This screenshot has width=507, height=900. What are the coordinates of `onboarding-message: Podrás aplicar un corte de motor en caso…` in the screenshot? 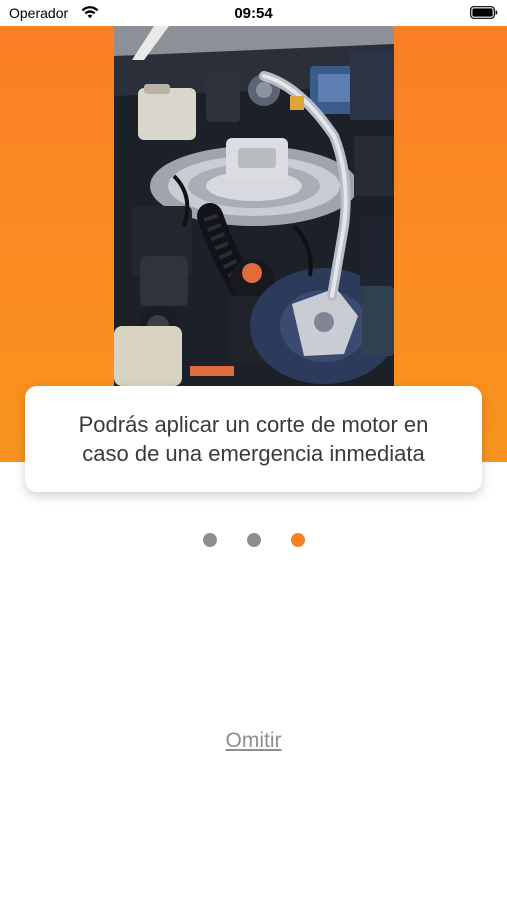 It's located at (253, 439).